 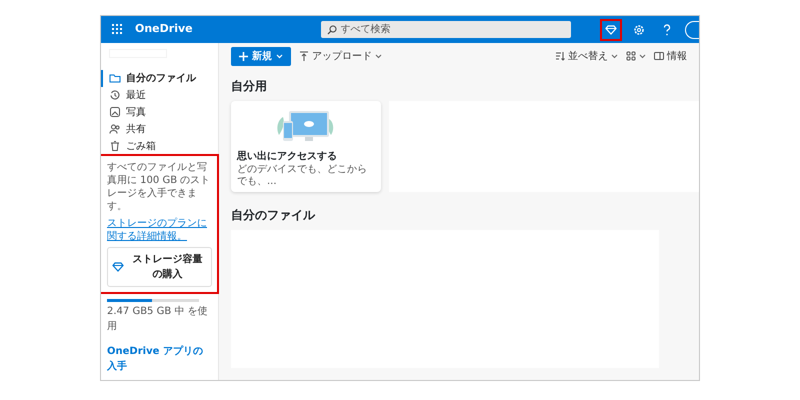 I want to click on trash-icon, so click(x=115, y=146).